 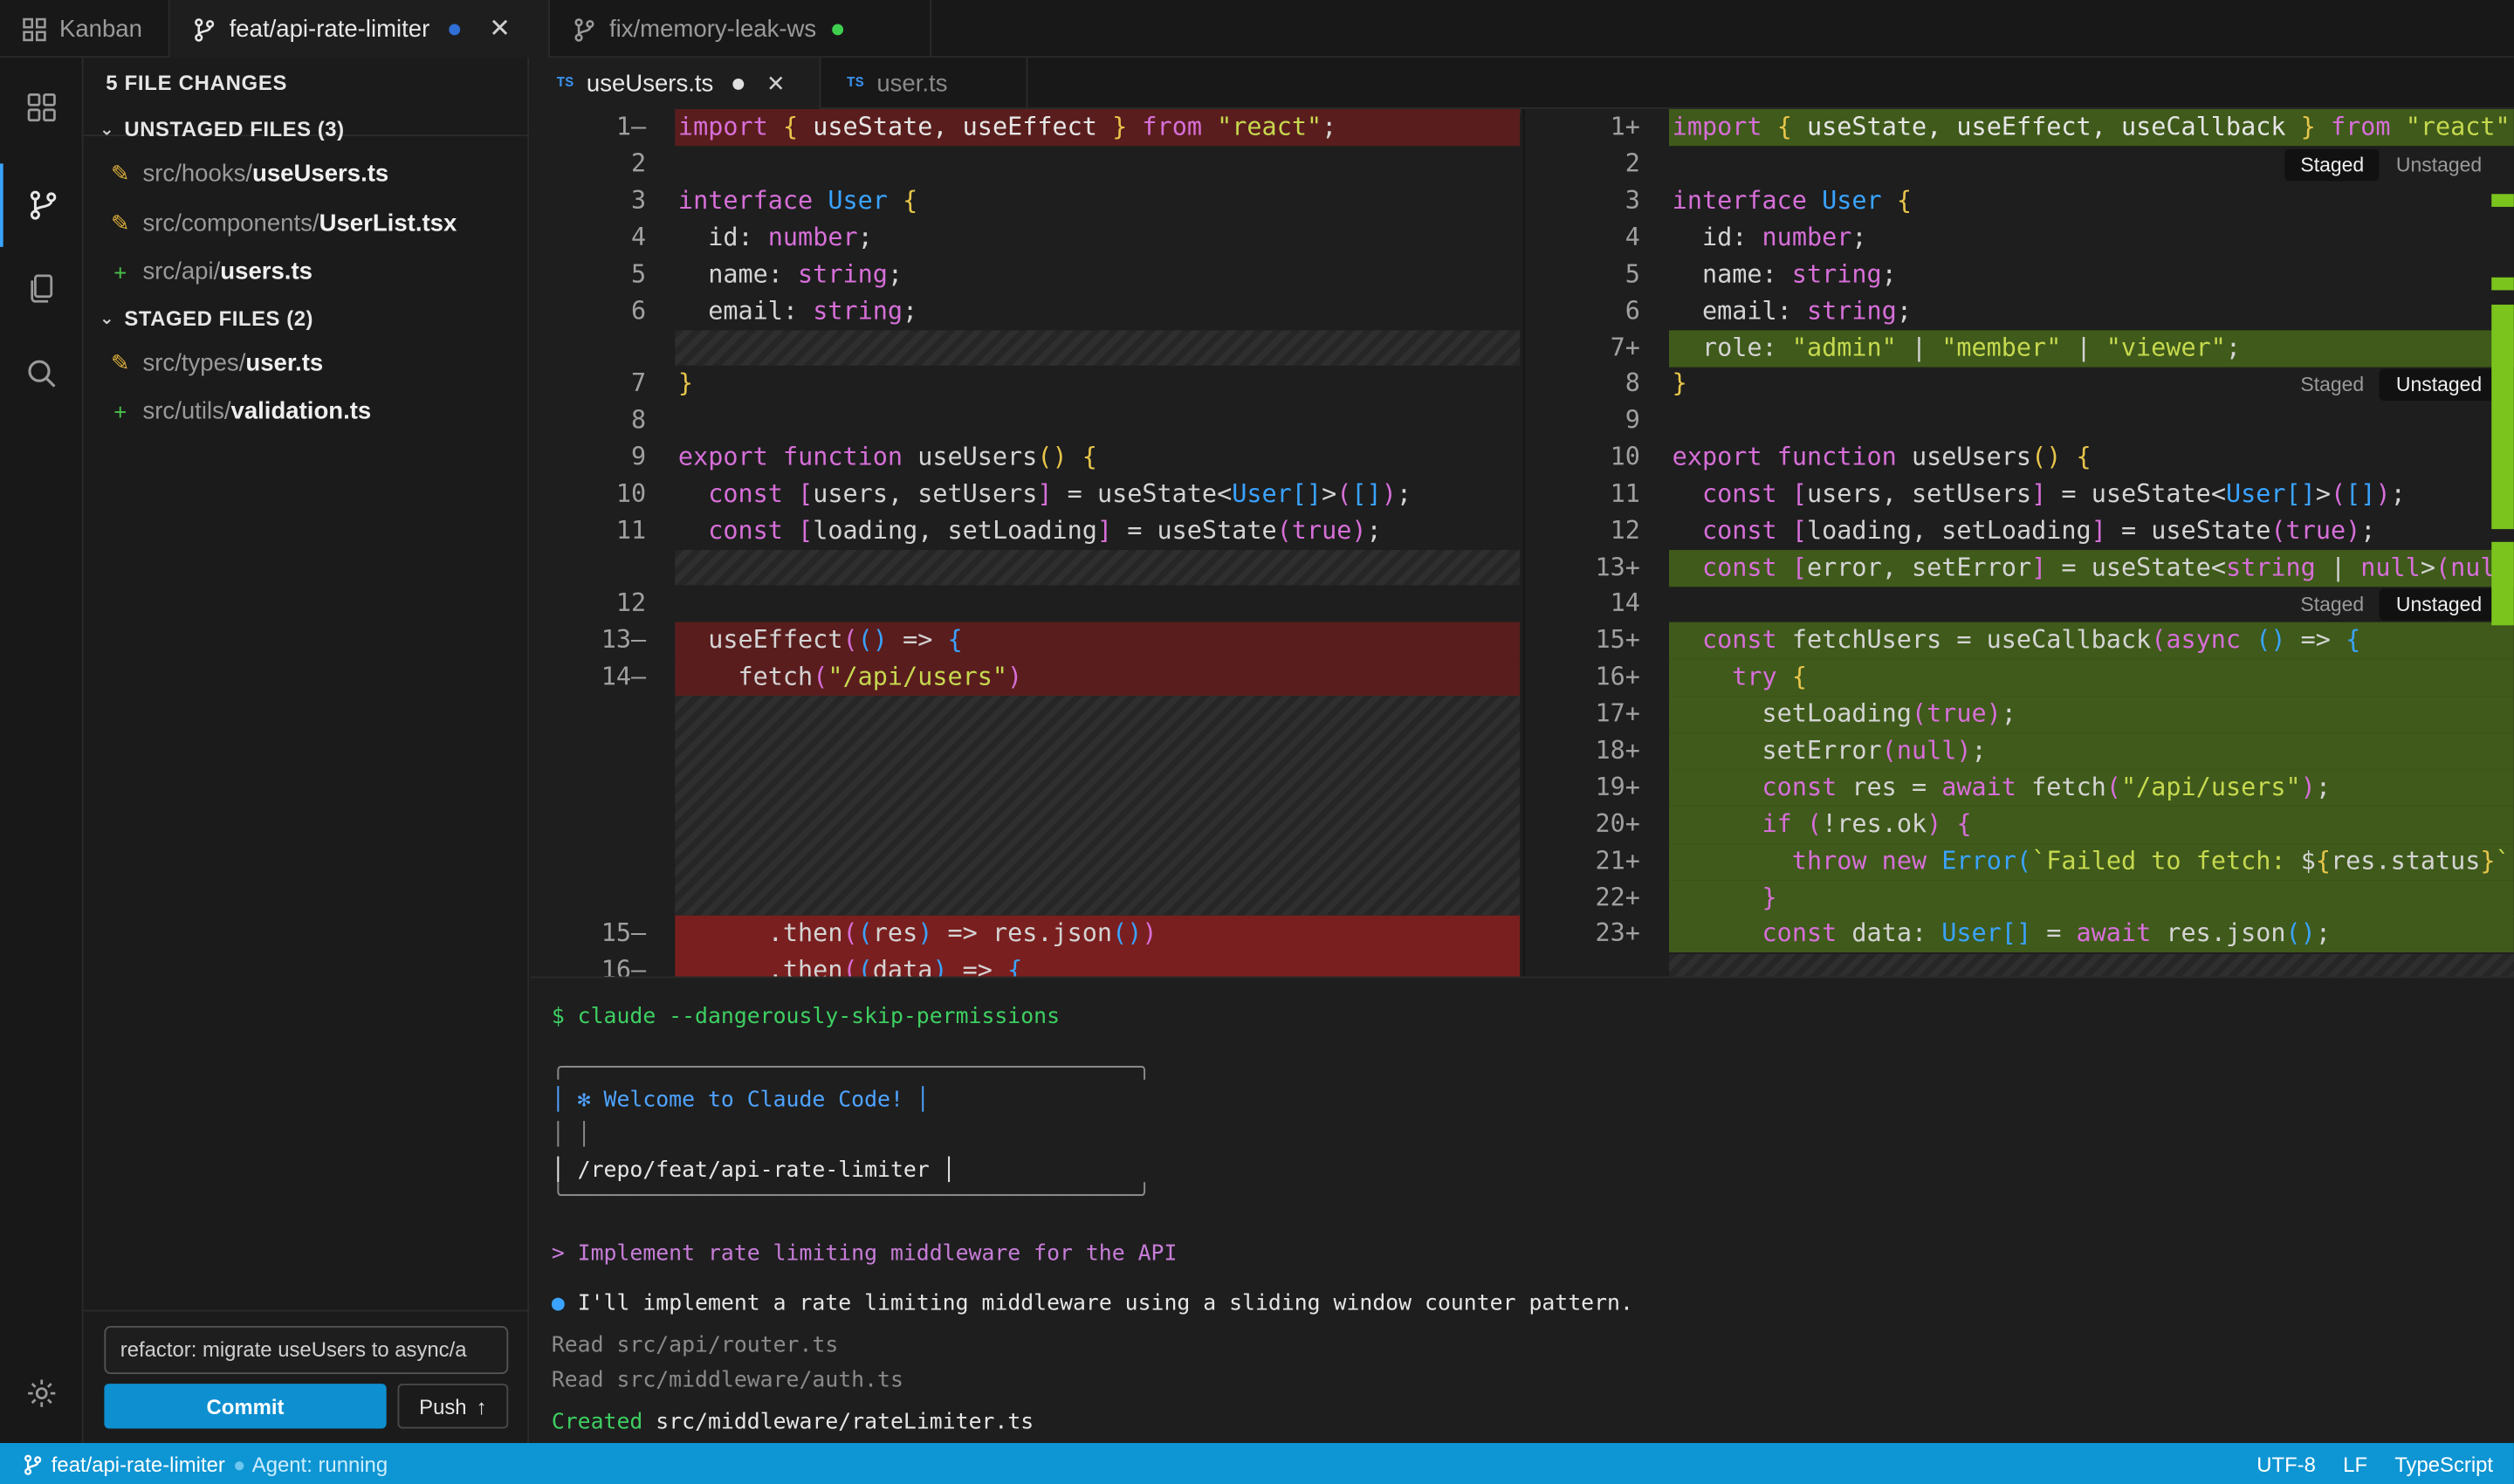 I want to click on staged-section-header: ⌄ STAGED FILES (2), so click(x=206, y=318).